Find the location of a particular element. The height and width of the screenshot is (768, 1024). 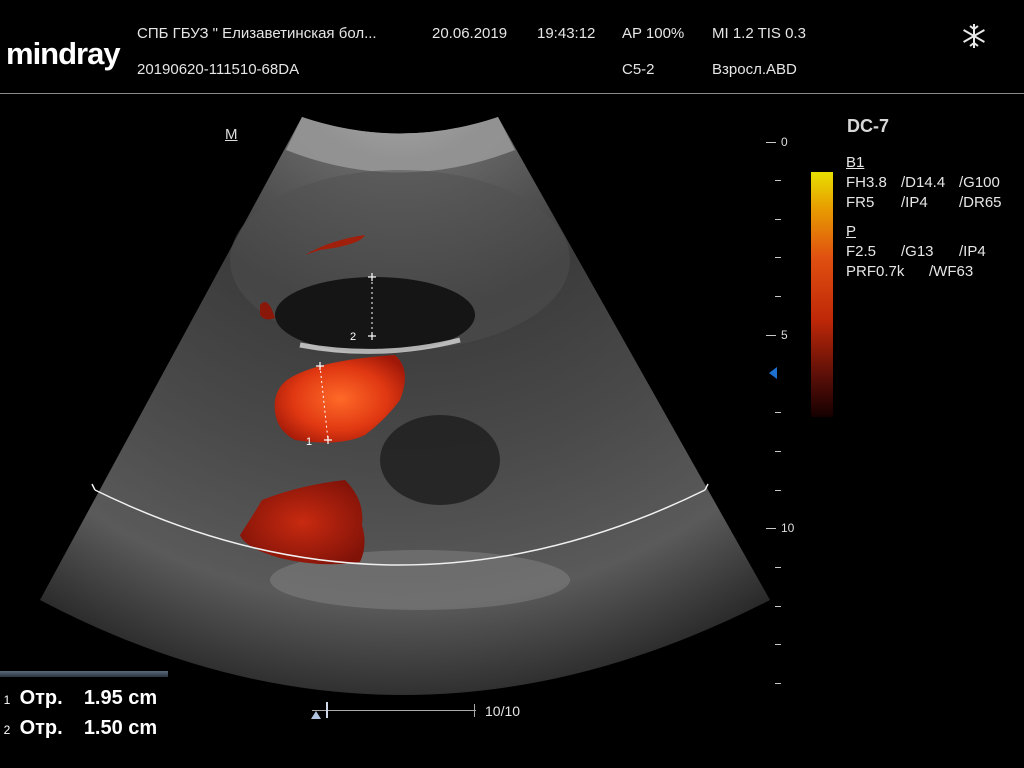

depth-label-5: 5 is located at coordinates (784, 335).